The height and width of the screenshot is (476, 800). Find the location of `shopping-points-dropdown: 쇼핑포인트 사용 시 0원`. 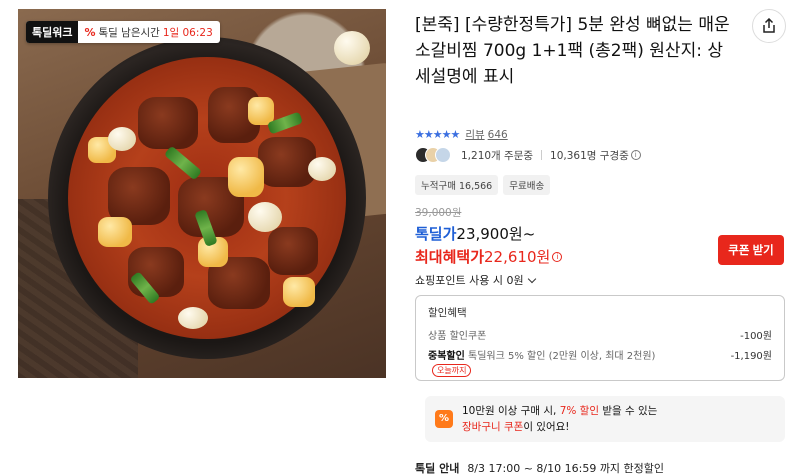

shopping-points-dropdown: 쇼핑포인트 사용 시 0원 is located at coordinates (475, 280).